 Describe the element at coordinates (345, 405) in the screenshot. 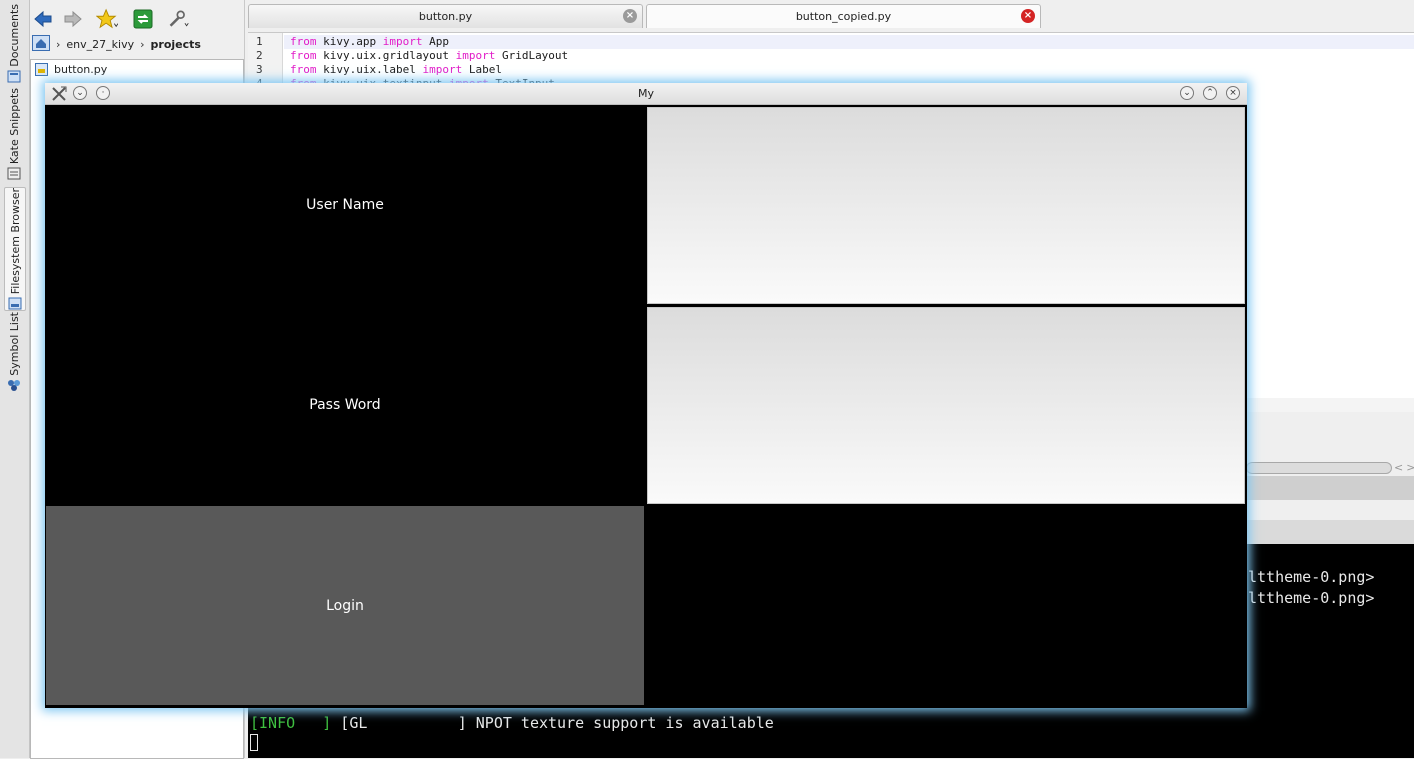

I see `password-label: Pass Word` at that location.